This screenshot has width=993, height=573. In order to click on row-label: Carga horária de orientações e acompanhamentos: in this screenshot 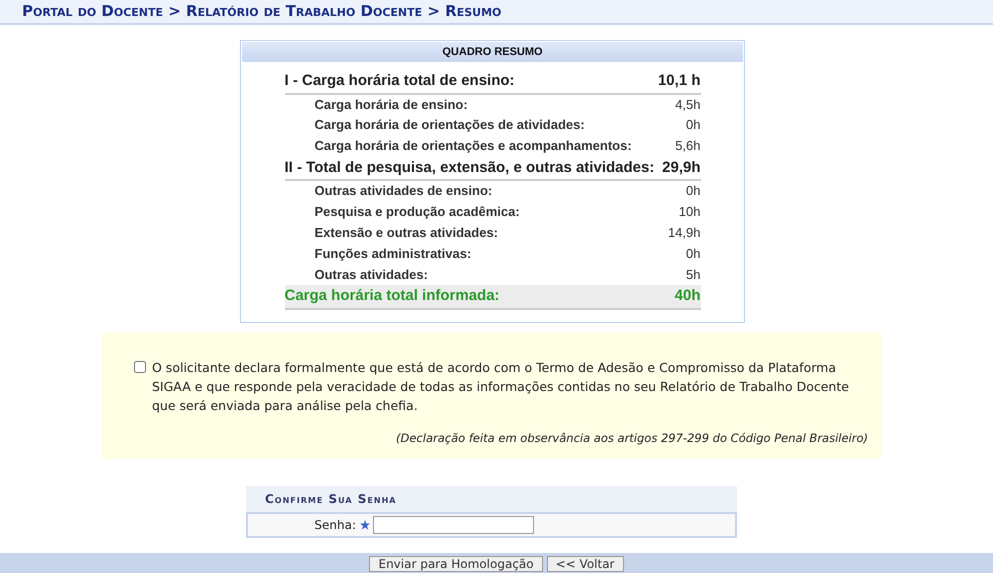, I will do `click(473, 146)`.